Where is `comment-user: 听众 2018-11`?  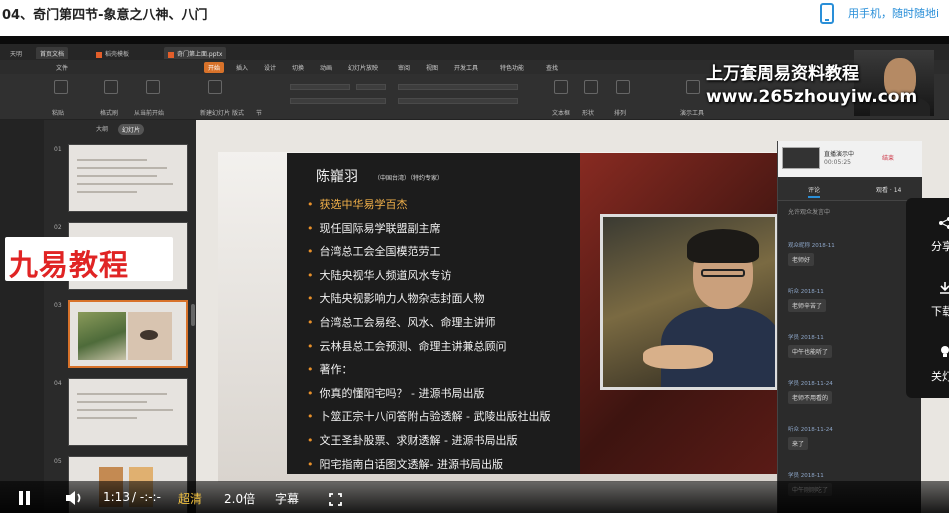 comment-user: 听众 2018-11 is located at coordinates (806, 292).